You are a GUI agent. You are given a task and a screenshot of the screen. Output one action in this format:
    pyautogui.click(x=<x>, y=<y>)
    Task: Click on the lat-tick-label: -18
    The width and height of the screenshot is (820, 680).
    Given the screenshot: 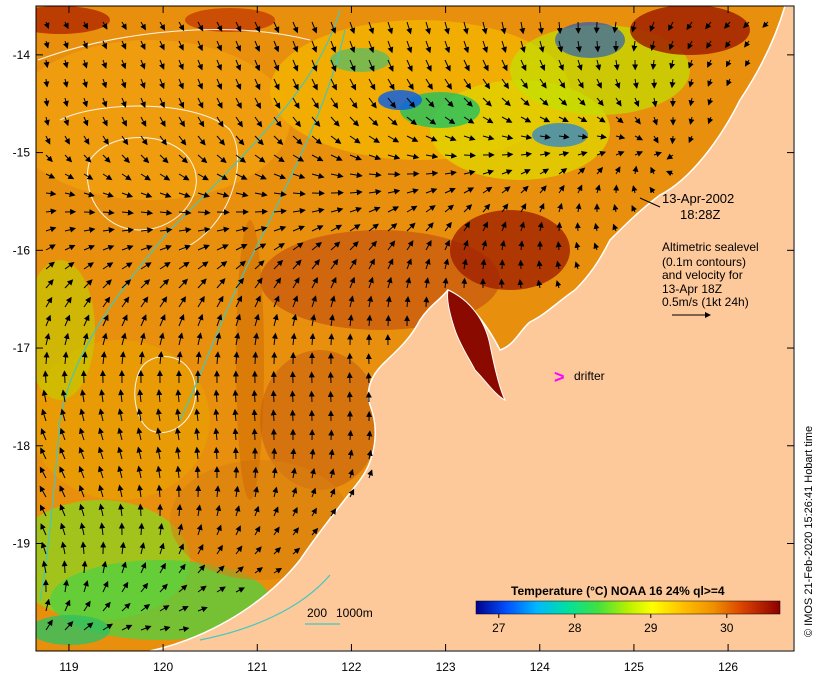 What is the action you would take?
    pyautogui.click(x=22, y=446)
    